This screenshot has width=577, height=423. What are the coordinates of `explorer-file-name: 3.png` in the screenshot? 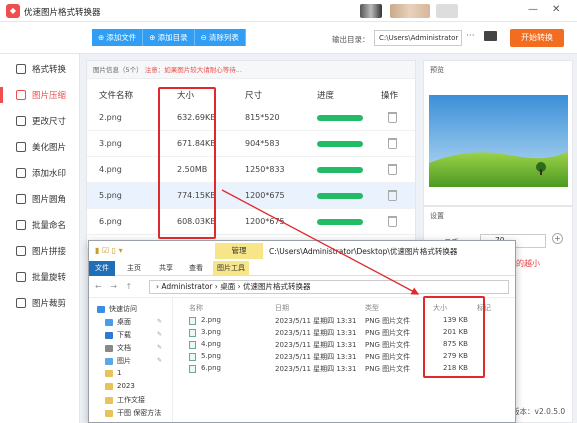 It's located at (211, 332).